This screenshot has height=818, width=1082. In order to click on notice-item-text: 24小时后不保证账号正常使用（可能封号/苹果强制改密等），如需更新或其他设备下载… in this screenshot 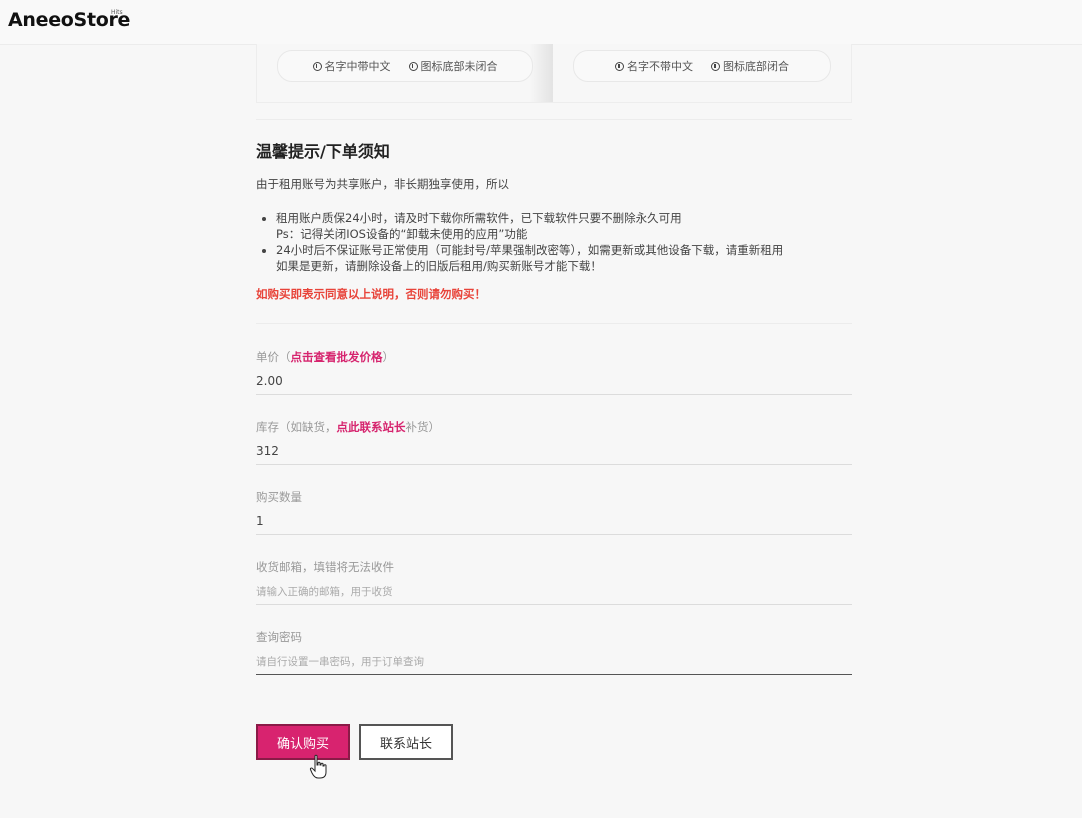, I will do `click(530, 250)`.